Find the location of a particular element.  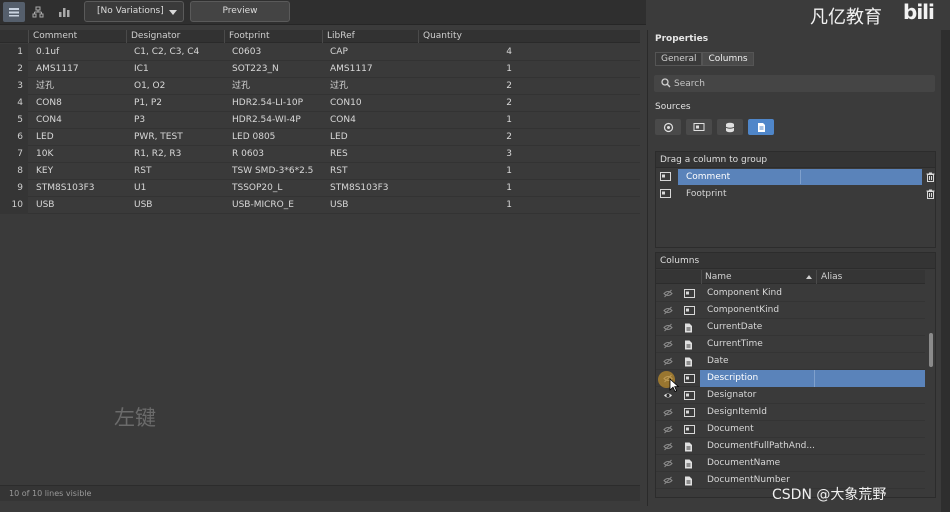

group-by-box: Drag a column to group Comment Footprint is located at coordinates (795, 199).